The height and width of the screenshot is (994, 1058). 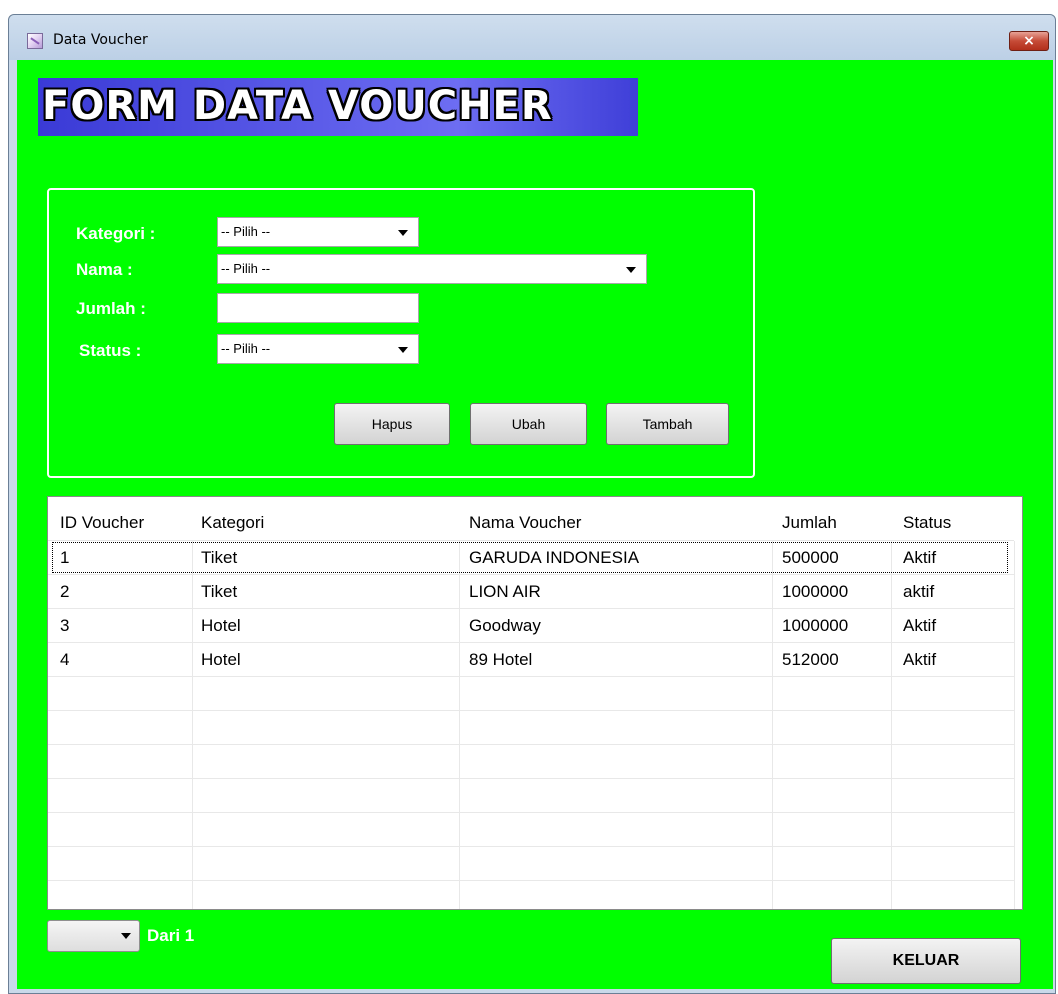 I want to click on keluar-button: KELUAR, so click(x=926, y=961).